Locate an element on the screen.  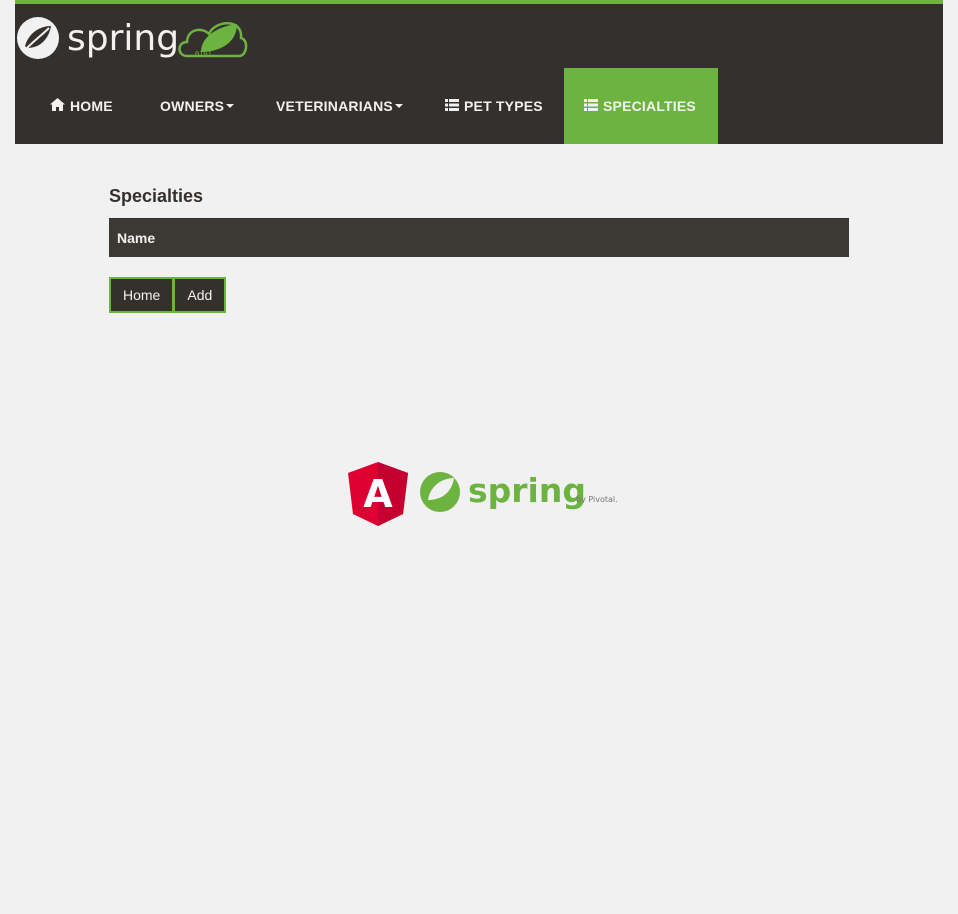
nav-pet-types-label: PET TYPES is located at coordinates (503, 106).